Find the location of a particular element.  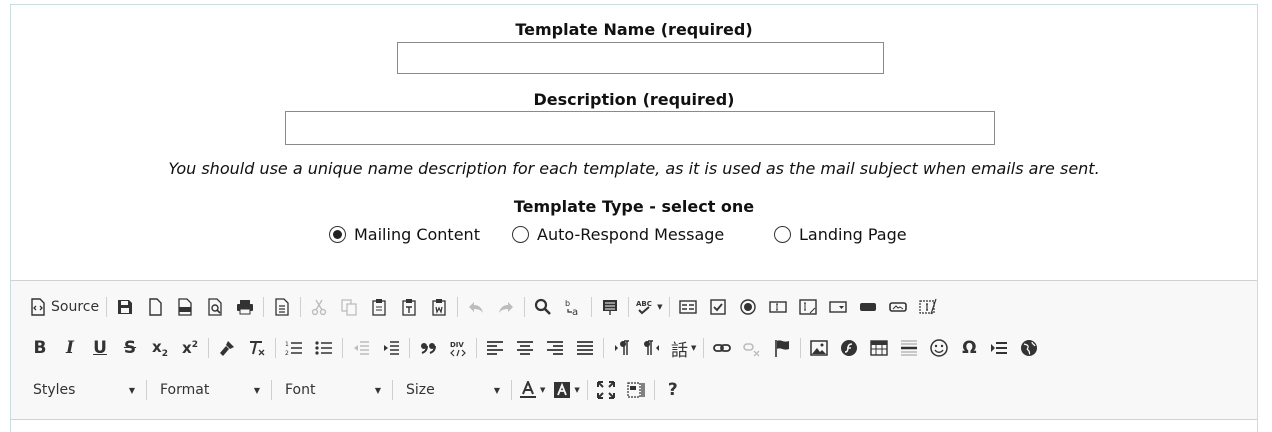

indent-button is located at coordinates (391, 348).